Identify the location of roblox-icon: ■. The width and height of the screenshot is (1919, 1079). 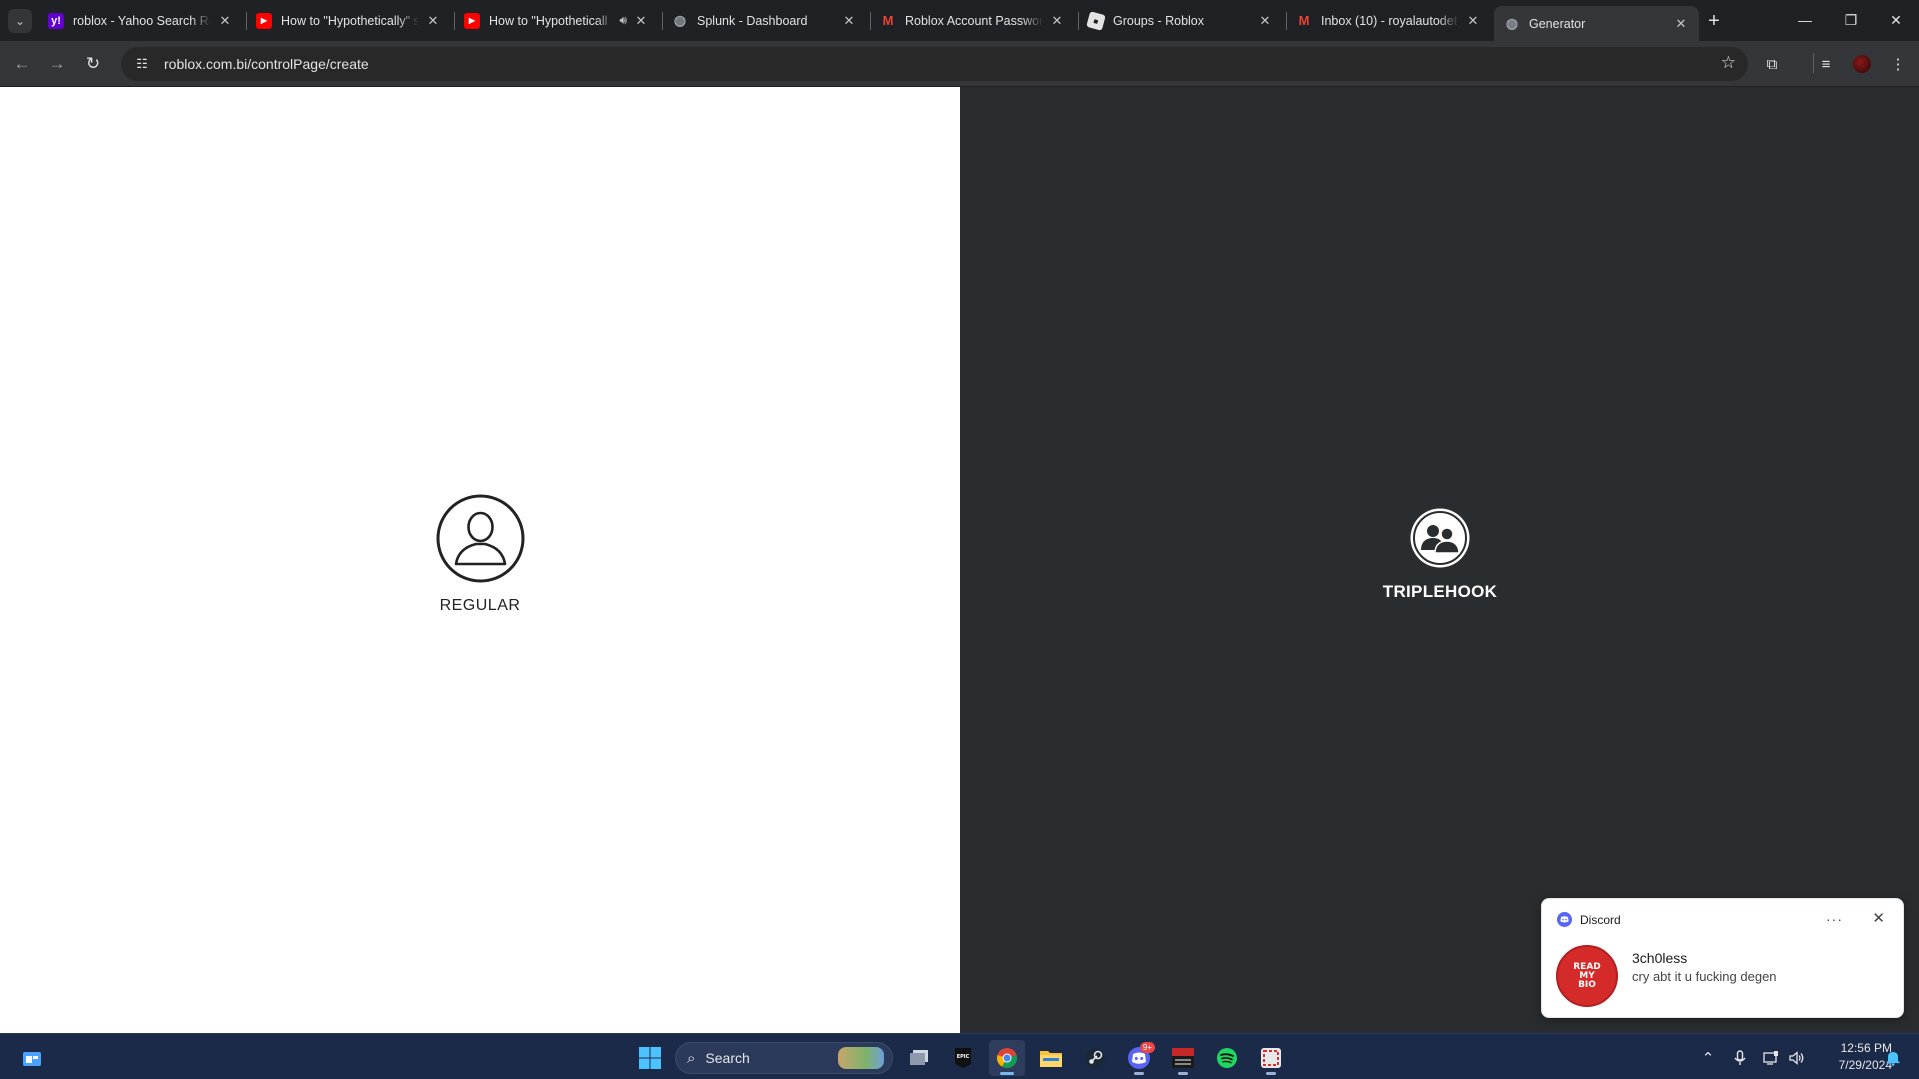
(1096, 20).